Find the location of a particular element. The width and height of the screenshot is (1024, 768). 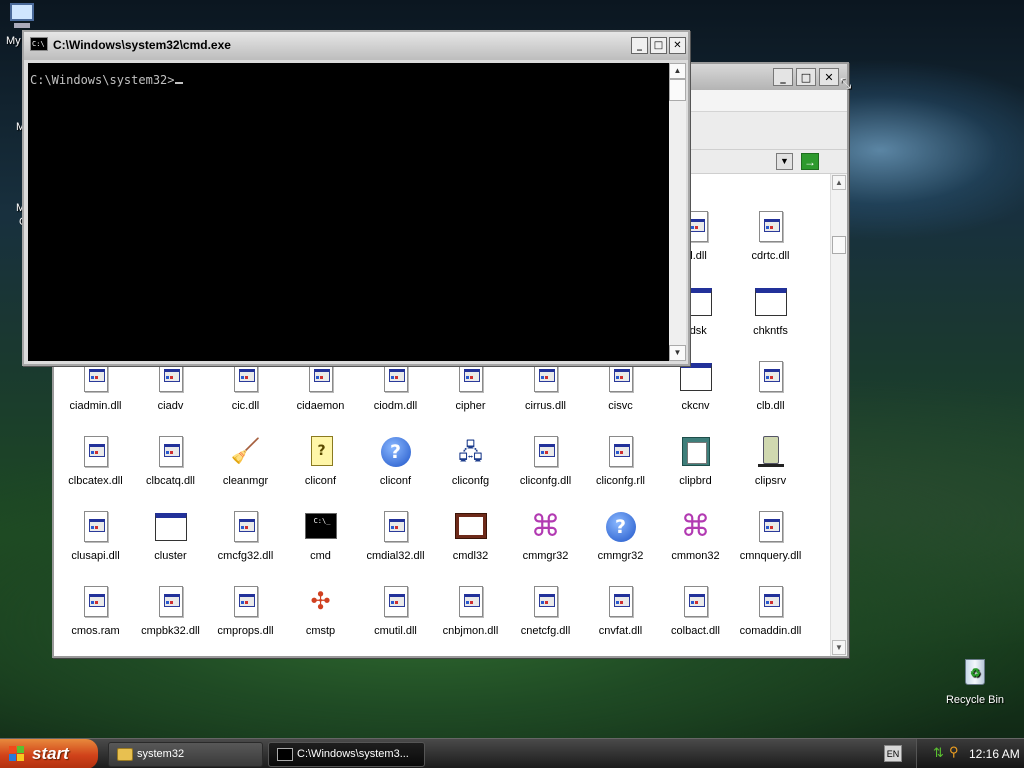

file-item: 🖧 cliconfg is located at coordinates (470, 461).